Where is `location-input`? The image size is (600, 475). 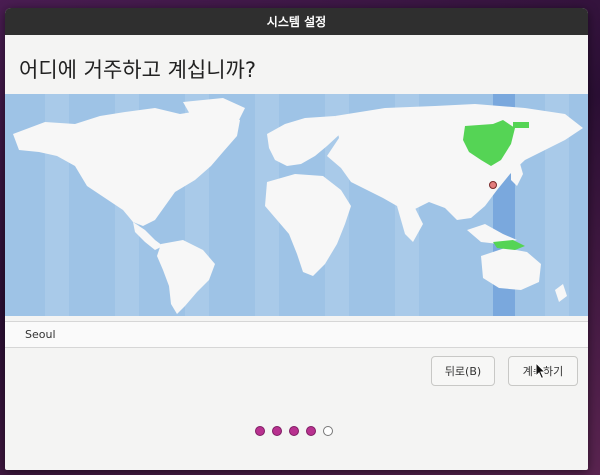
location-input is located at coordinates (295, 331).